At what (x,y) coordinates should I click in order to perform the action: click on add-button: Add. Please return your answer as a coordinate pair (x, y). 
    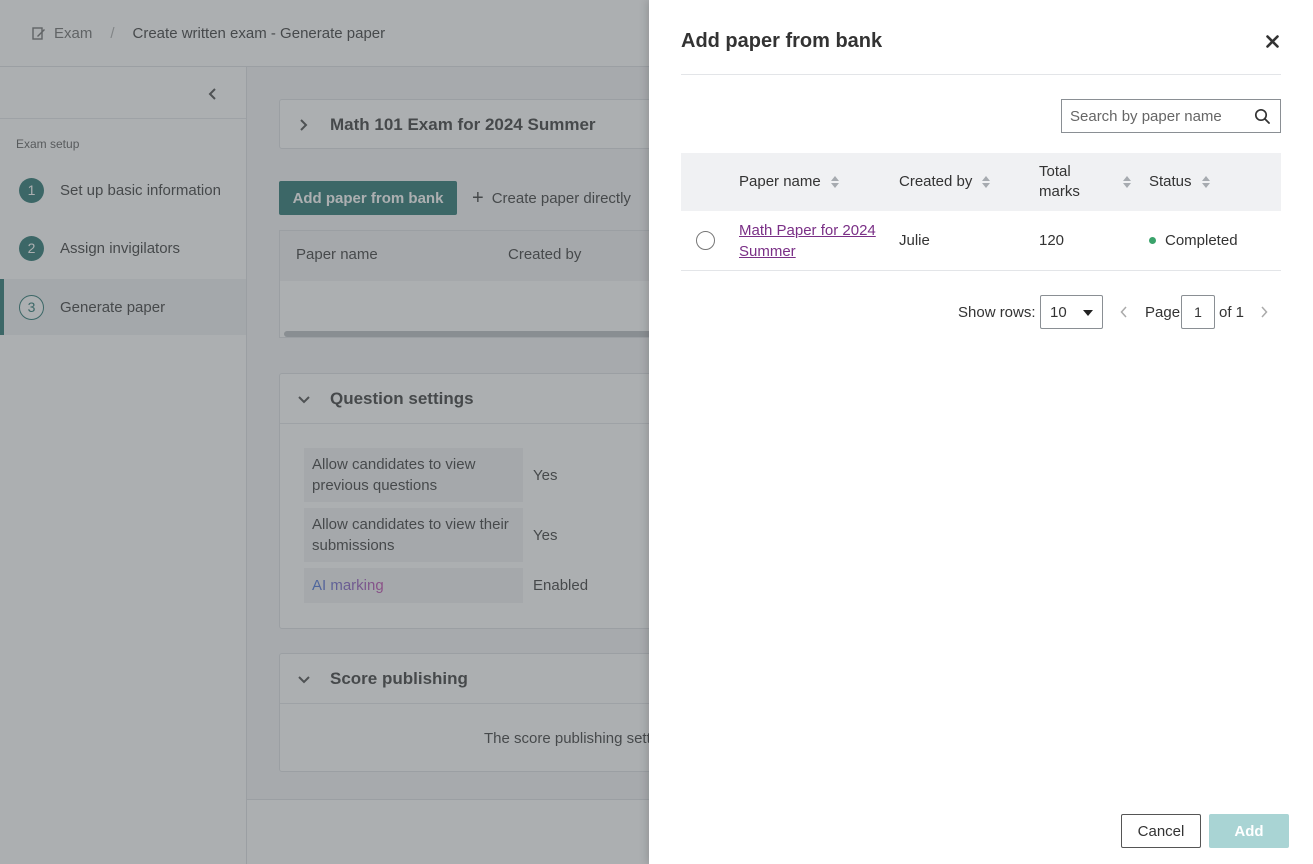
    Looking at the image, I should click on (1249, 831).